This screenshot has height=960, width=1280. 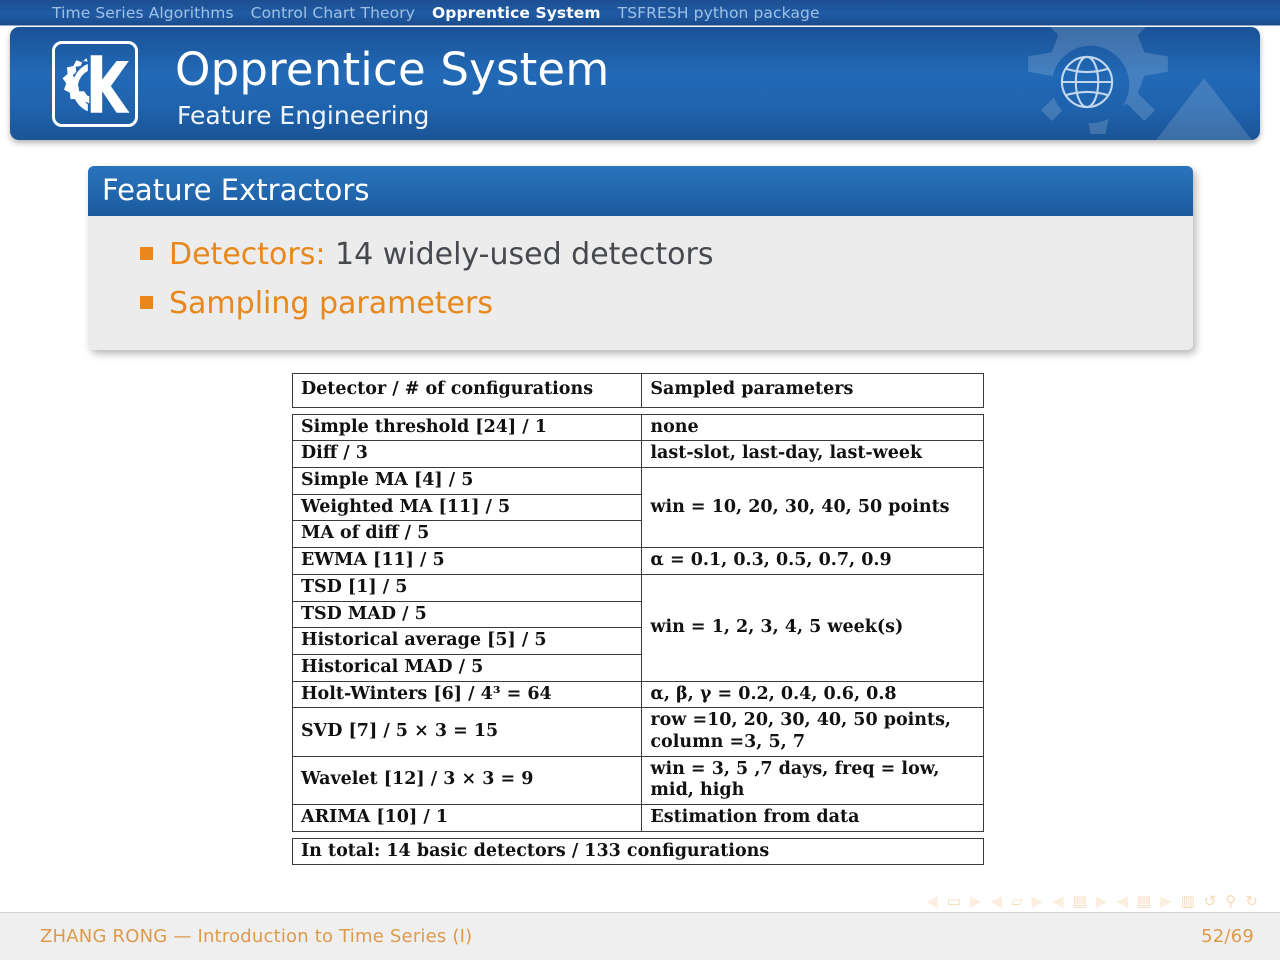 I want to click on footer-page-number: 52/69, so click(x=1227, y=936).